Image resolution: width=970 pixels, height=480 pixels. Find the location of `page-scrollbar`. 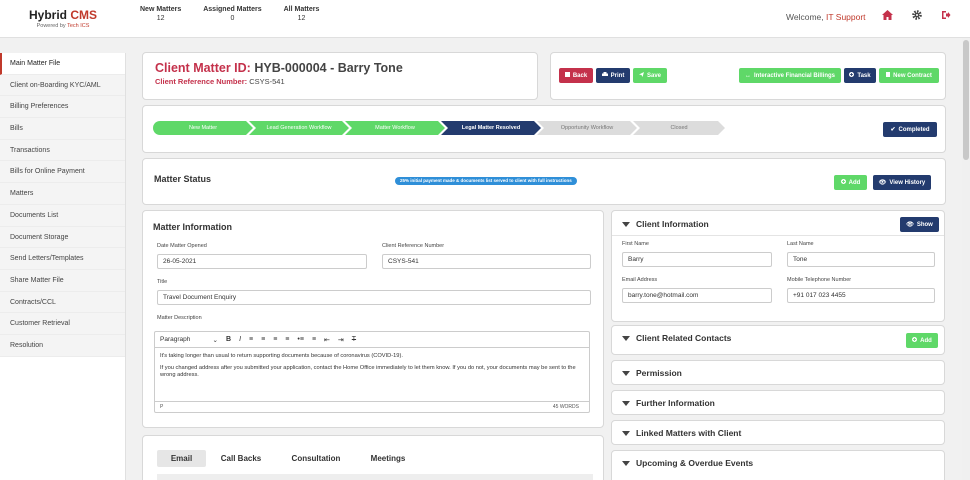

page-scrollbar is located at coordinates (966, 259).